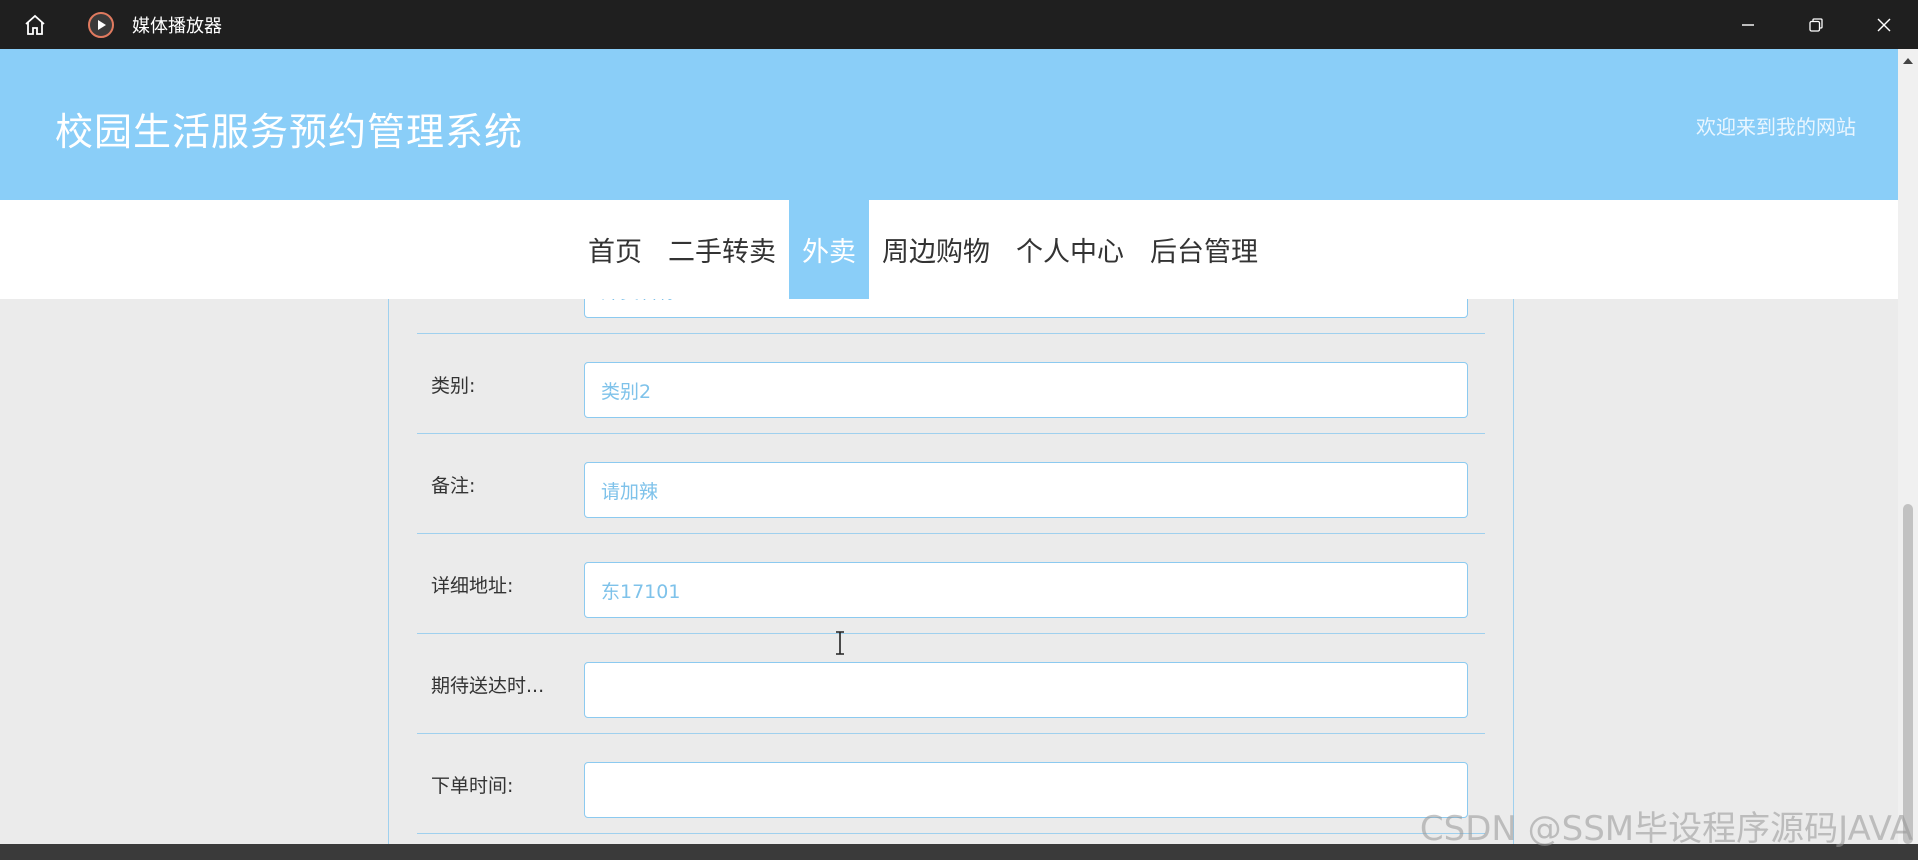 This screenshot has width=1918, height=860. Describe the element at coordinates (1748, 24) in the screenshot. I see `minimize-icon` at that location.